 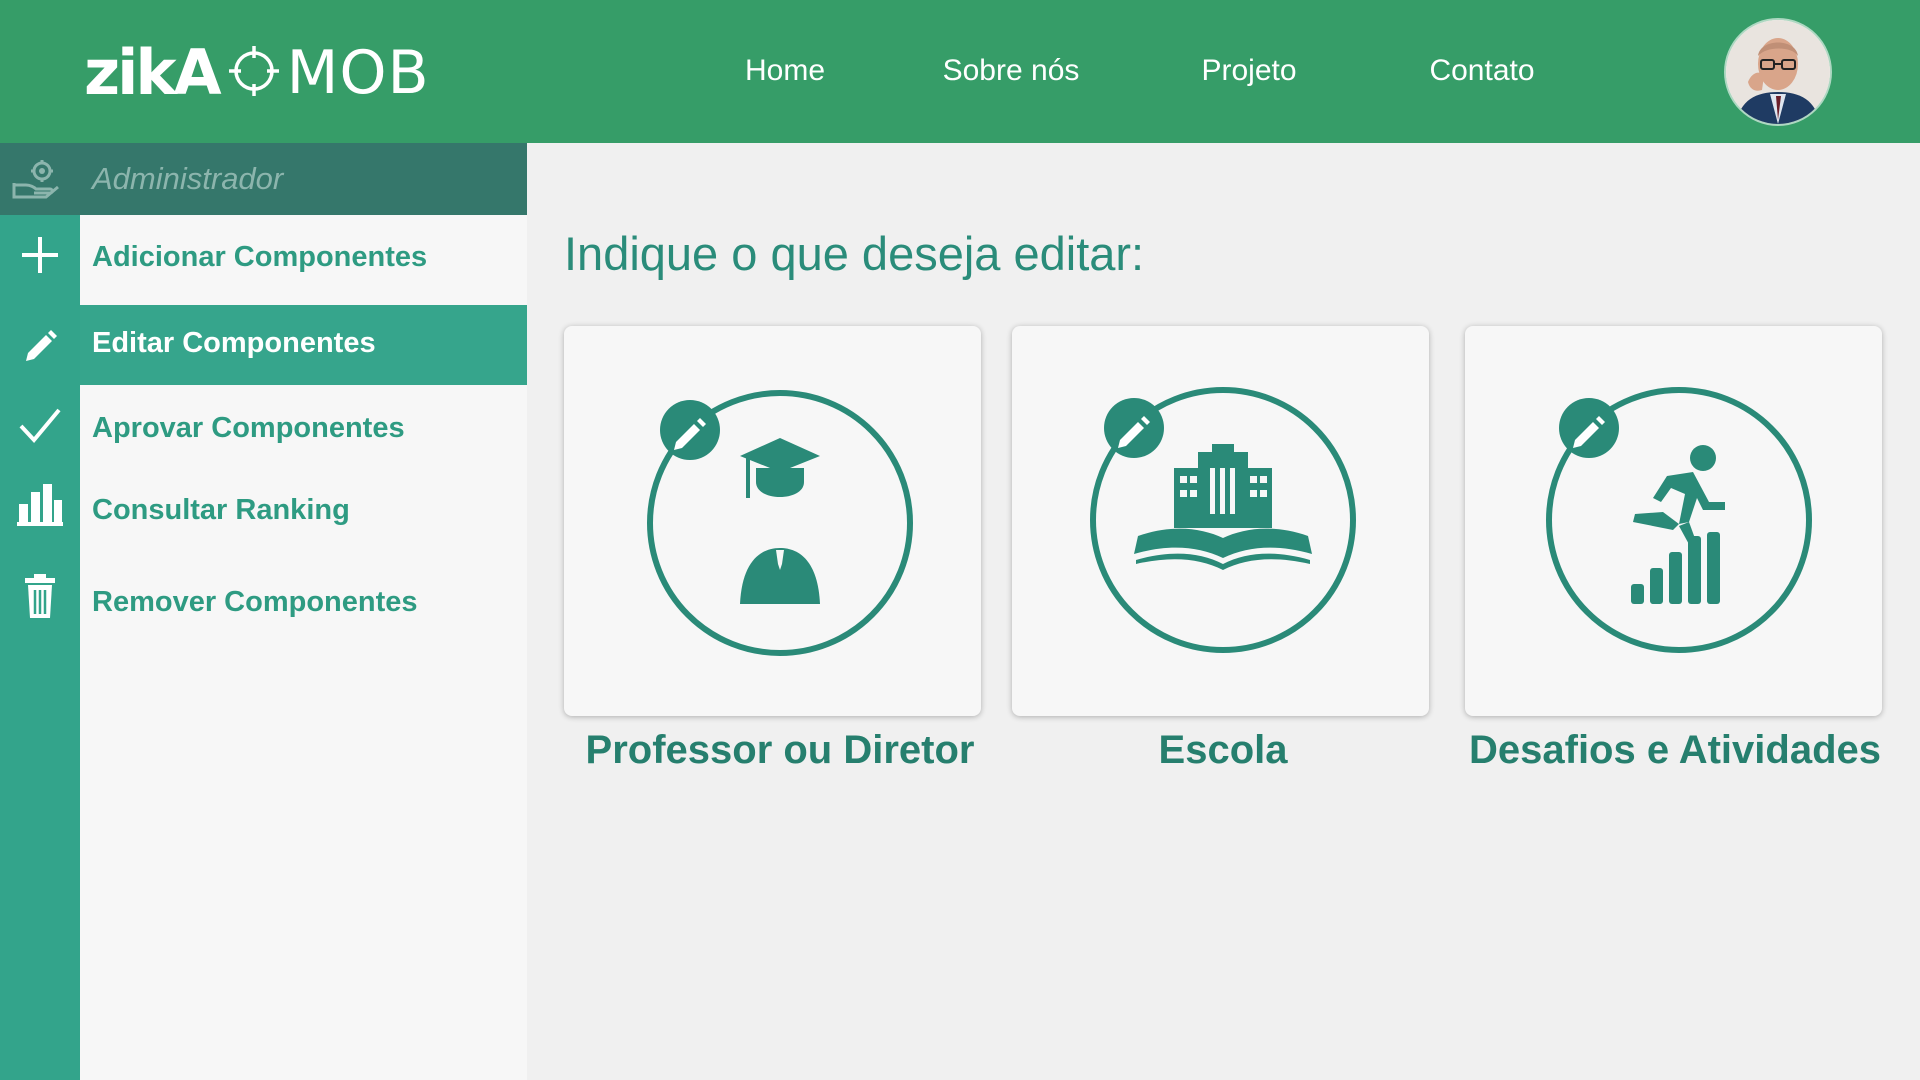 I want to click on sidebar-item-aprovar: Aprovar Componentes, so click(x=263, y=430).